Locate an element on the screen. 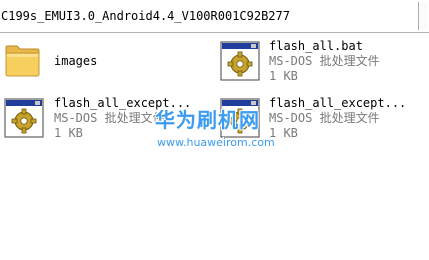 Image resolution: width=429 pixels, height=260 pixels. file-item-images: images is located at coordinates (105, 61).